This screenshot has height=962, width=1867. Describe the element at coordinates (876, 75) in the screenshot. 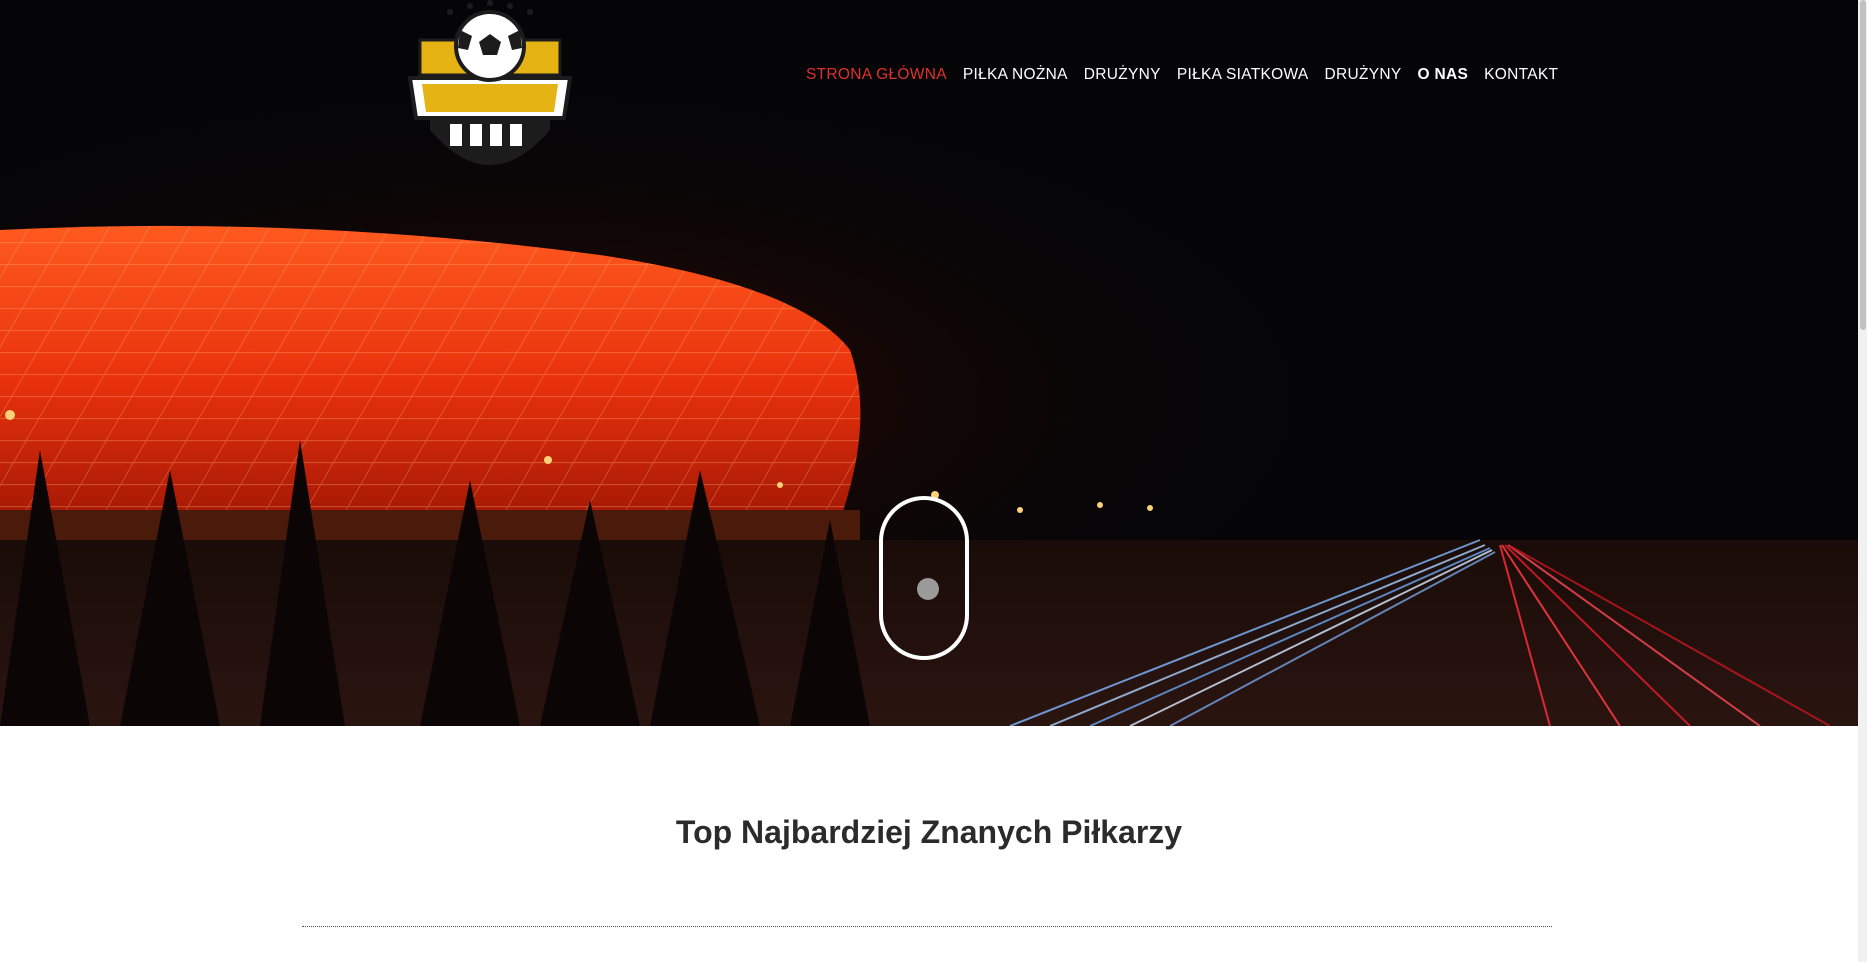

I see `nav-item-strona-glowna: STRONA GŁÓWNA` at that location.